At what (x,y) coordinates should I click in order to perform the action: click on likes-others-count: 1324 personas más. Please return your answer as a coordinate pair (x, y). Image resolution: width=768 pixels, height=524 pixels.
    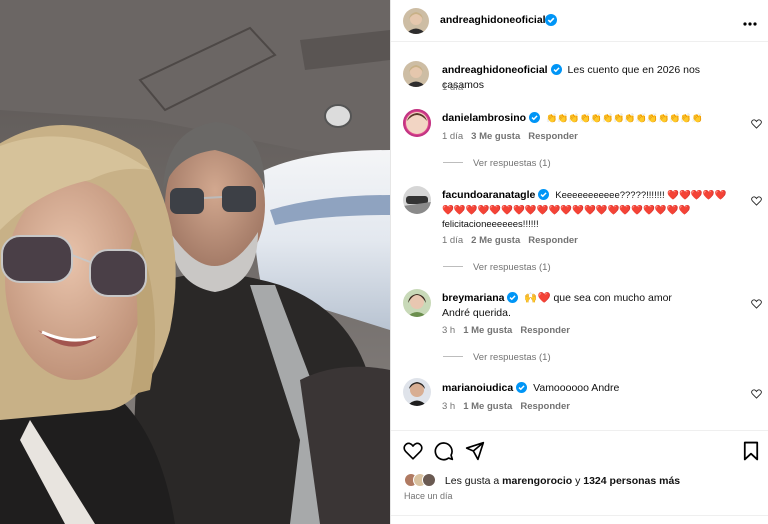
    Looking at the image, I should click on (631, 481).